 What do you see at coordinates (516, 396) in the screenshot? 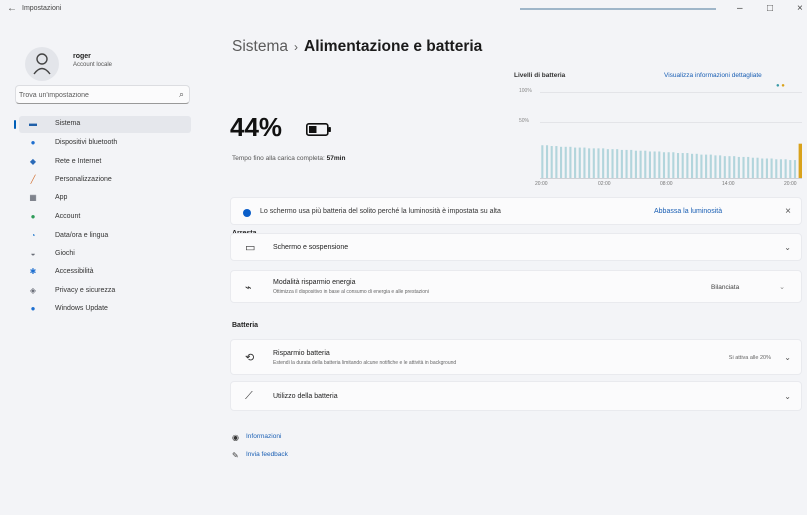
I see `battery-usage-card: ⟋ Utilizzo della batteria ⌄` at bounding box center [516, 396].